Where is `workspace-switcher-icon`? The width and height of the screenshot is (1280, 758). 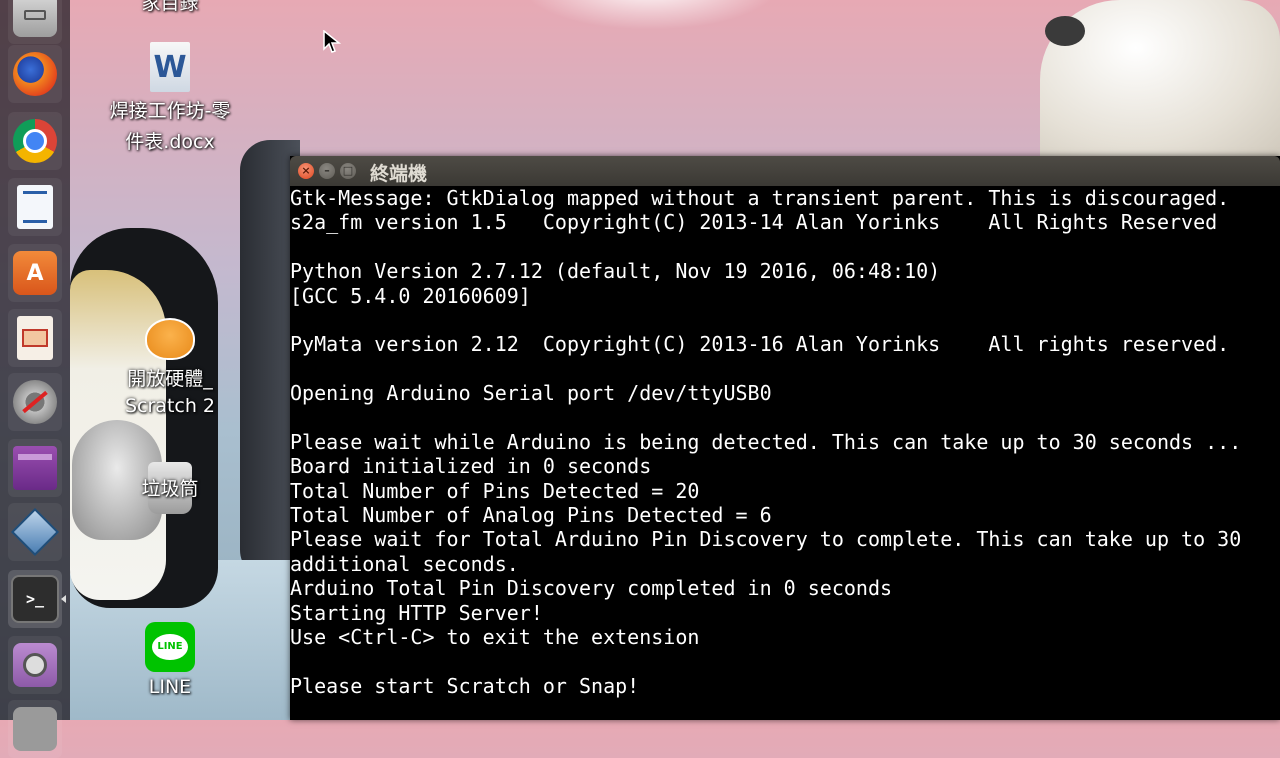 workspace-switcher-icon is located at coordinates (35, 468).